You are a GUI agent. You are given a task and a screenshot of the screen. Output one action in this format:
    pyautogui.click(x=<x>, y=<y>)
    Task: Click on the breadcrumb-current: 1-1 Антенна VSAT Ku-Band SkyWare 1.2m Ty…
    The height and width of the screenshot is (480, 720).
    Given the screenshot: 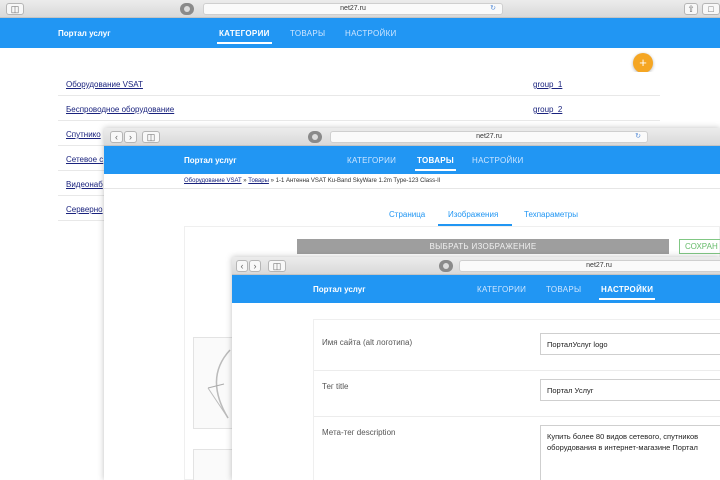 What is the action you would take?
    pyautogui.click(x=358, y=181)
    